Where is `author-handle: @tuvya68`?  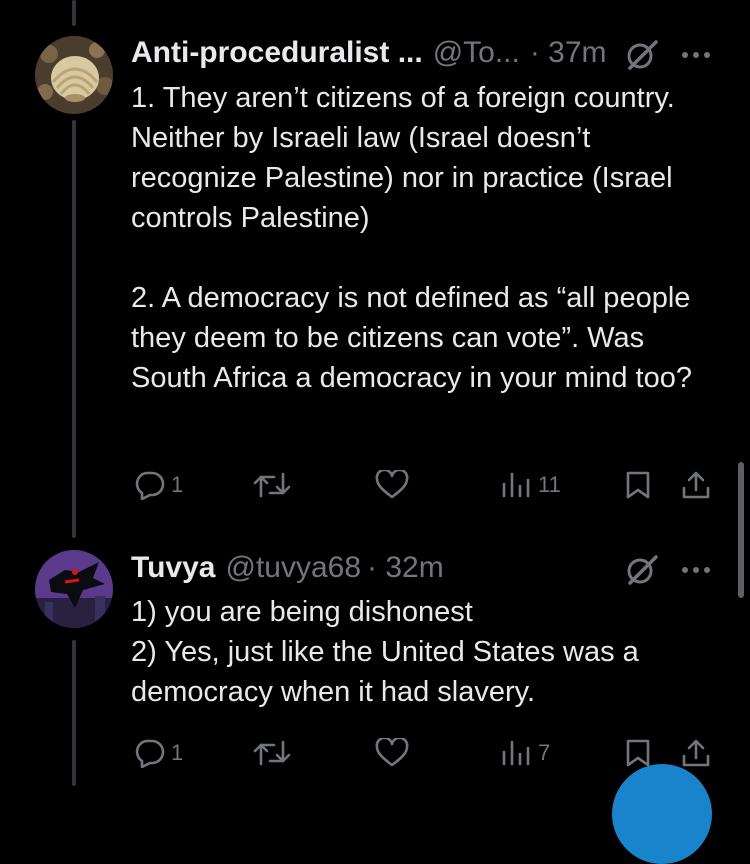 author-handle: @tuvya68 is located at coordinates (293, 568).